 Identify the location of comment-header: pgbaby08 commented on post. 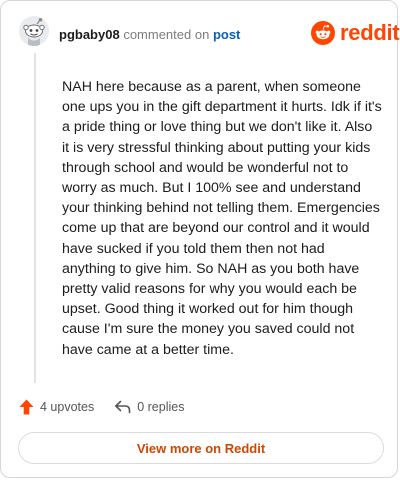
(149, 35).